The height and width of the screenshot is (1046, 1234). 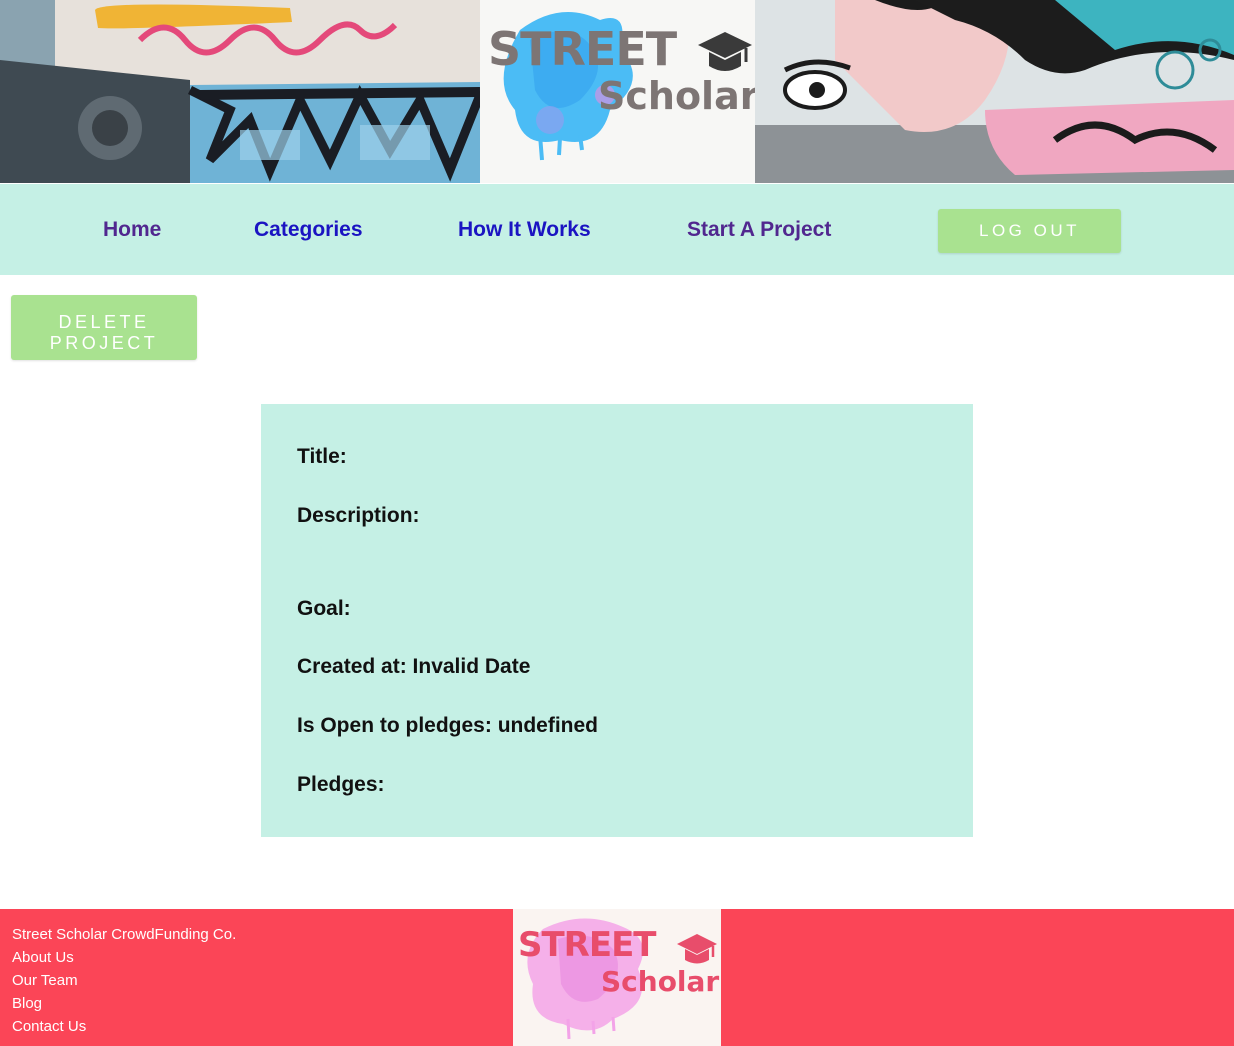 I want to click on project-is-open: Is Open to pledges: undefined, so click(x=448, y=725).